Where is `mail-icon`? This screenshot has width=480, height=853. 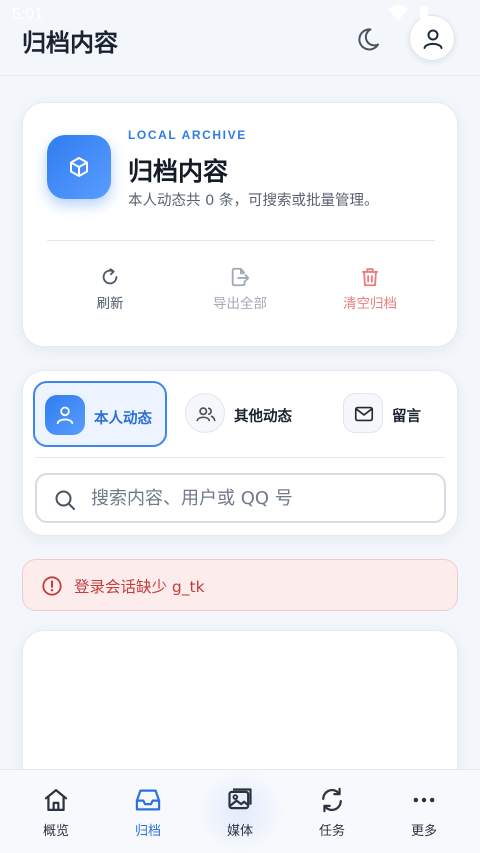
mail-icon is located at coordinates (364, 414).